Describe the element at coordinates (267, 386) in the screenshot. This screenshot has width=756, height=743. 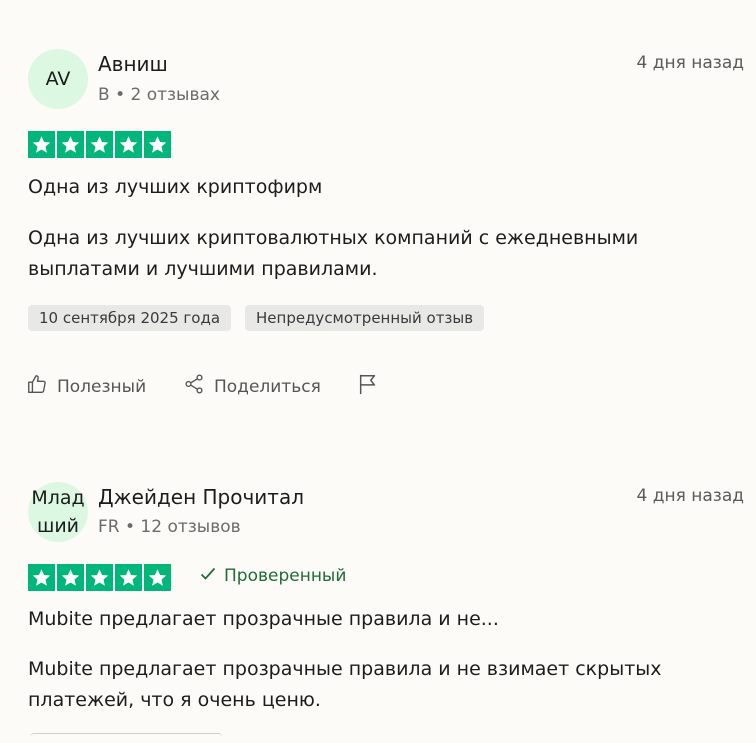
I see `share-label: Поделиться` at that location.